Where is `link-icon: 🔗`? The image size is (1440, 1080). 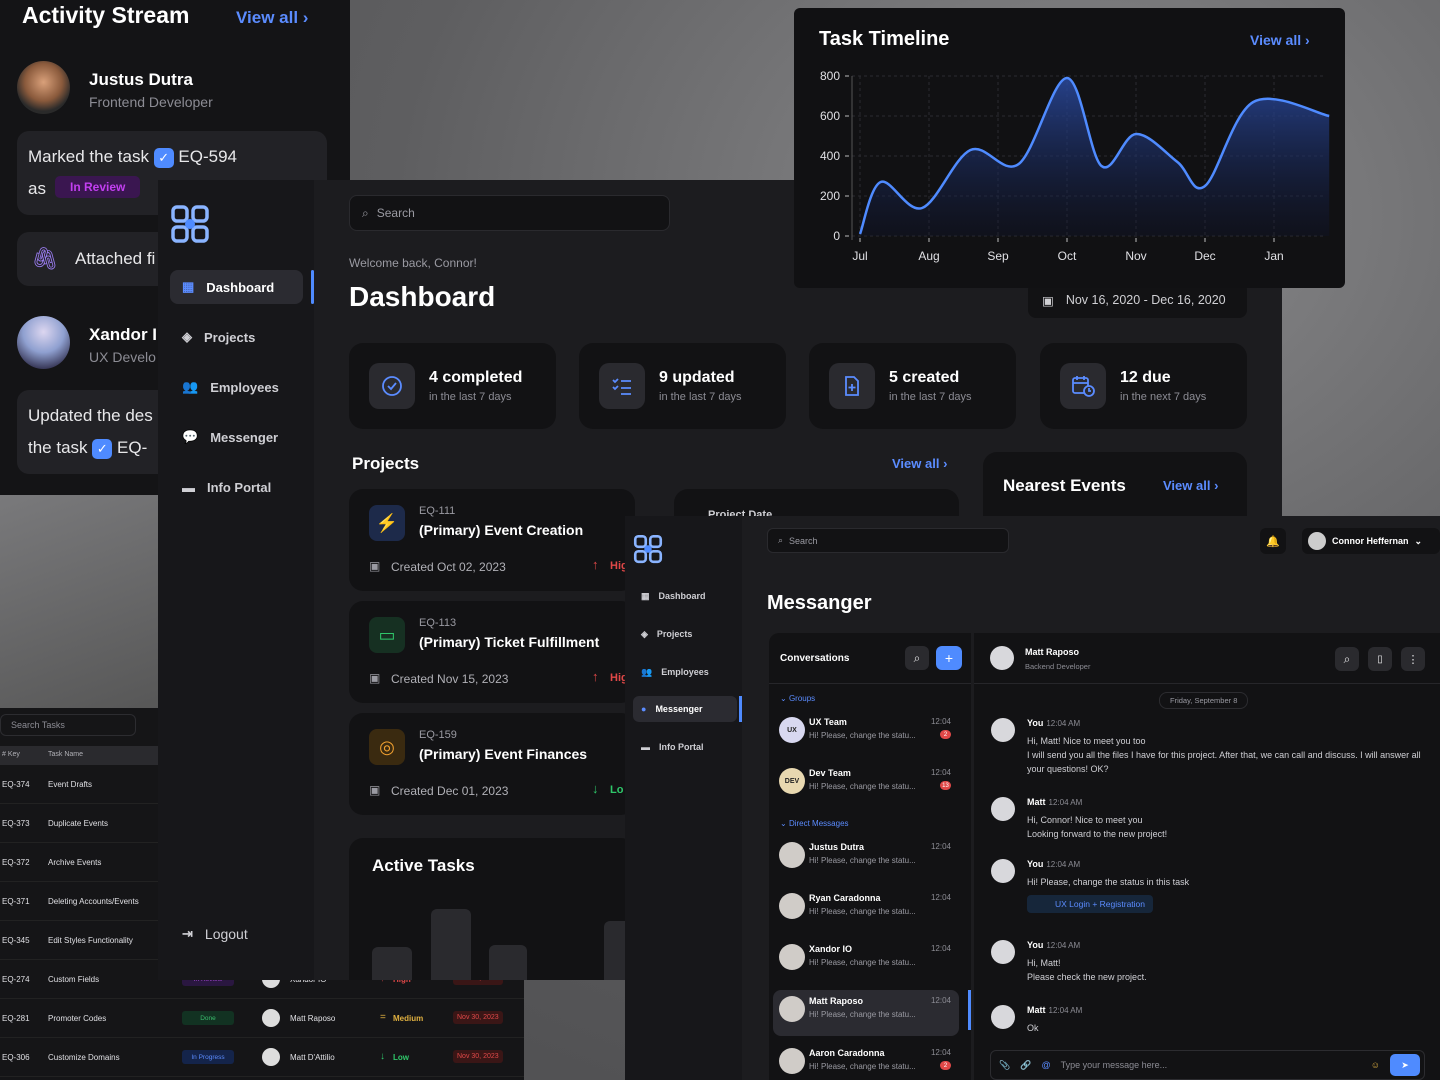 link-icon: 🔗 is located at coordinates (1025, 1065).